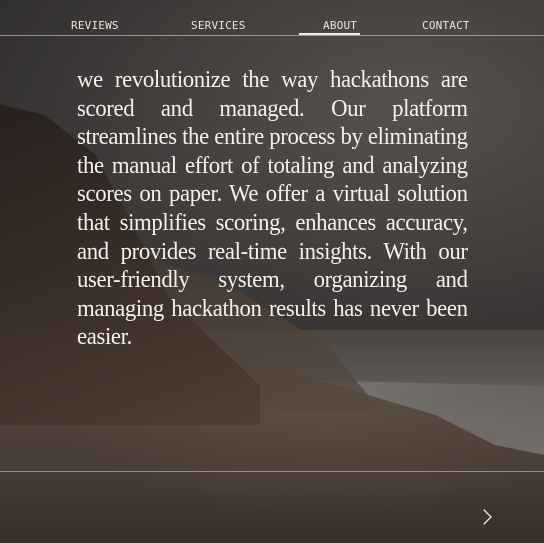  I want to click on active-tab-indicator, so click(329, 34).